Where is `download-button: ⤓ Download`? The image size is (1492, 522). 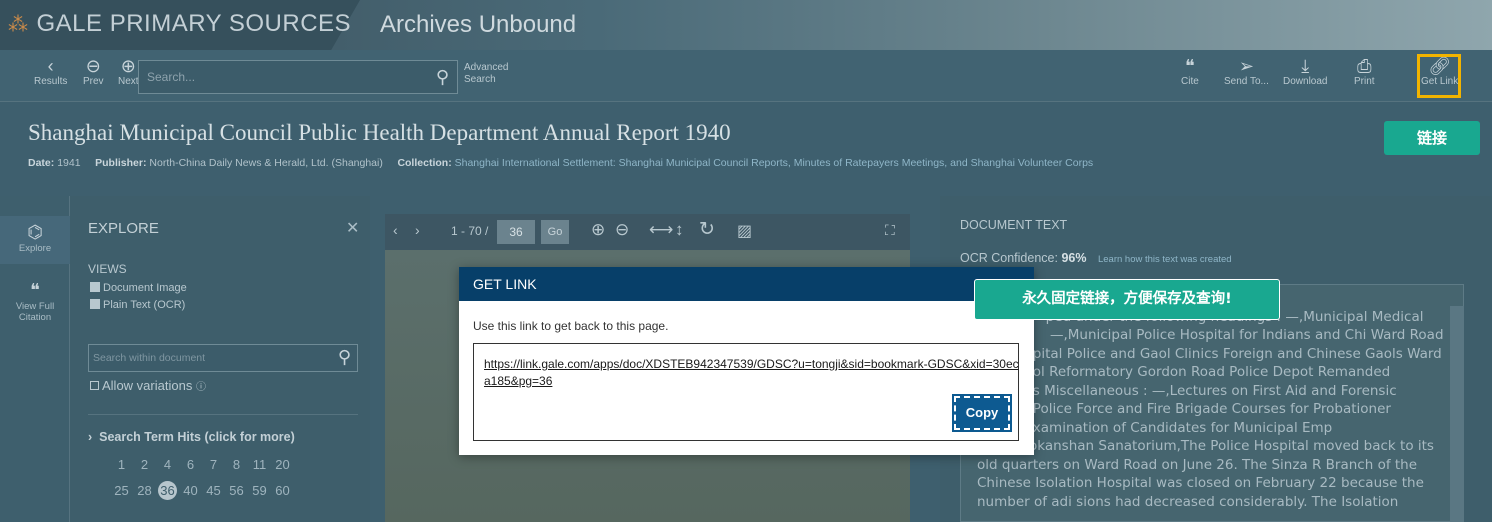 download-button: ⤓ Download is located at coordinates (1305, 71).